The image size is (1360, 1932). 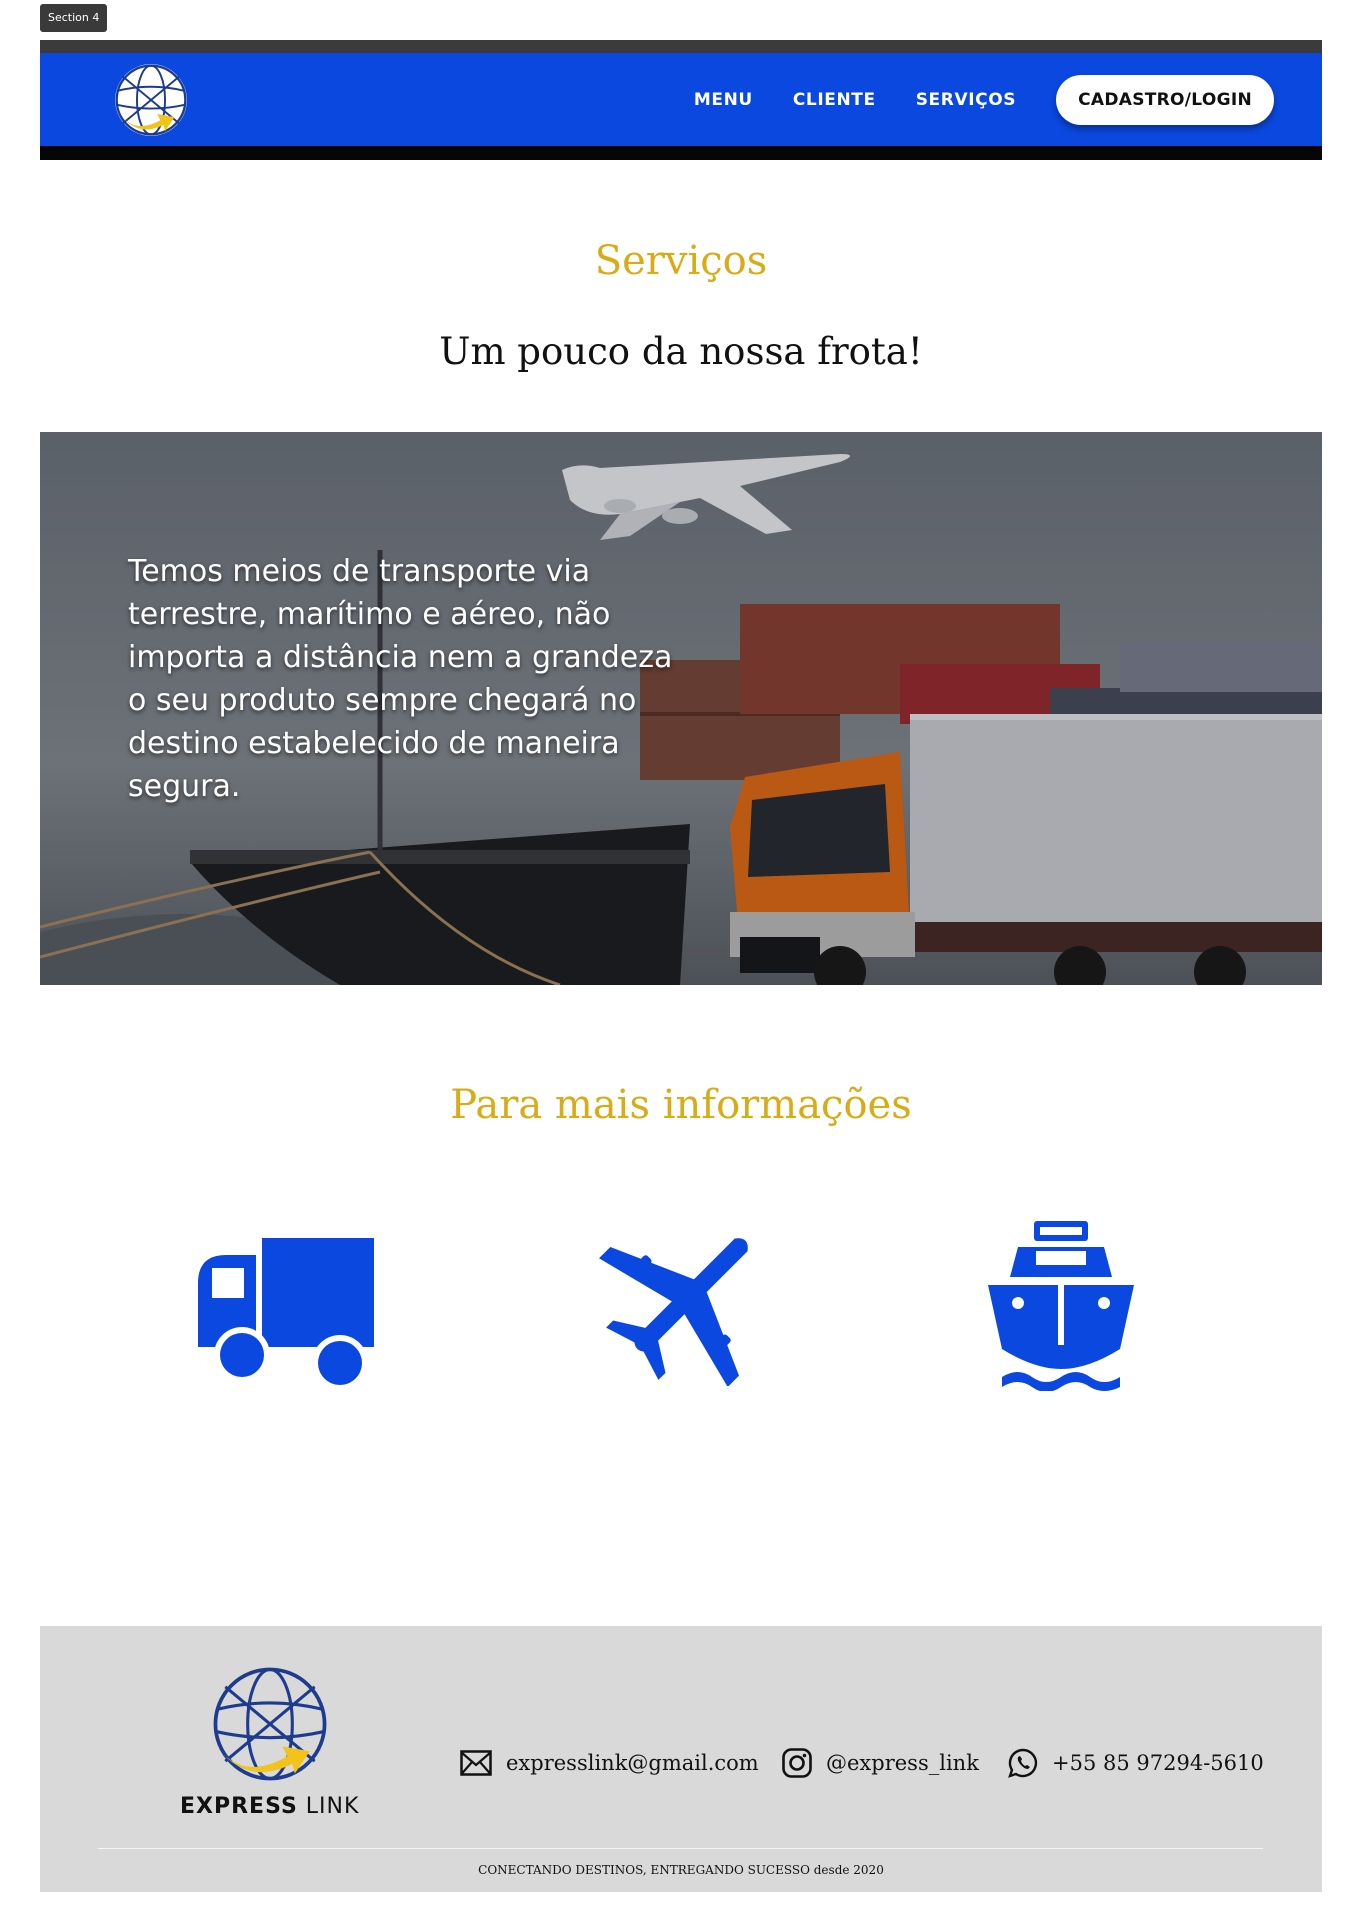 I want to click on brand-name: EXPRESS LINK, so click(x=269, y=1806).